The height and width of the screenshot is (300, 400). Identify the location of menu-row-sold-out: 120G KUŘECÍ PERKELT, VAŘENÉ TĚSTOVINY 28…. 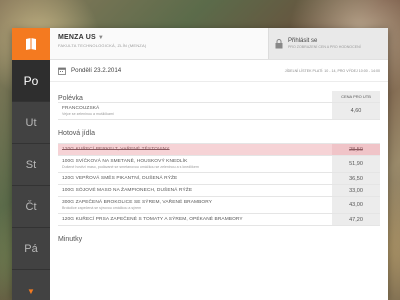
(219, 149).